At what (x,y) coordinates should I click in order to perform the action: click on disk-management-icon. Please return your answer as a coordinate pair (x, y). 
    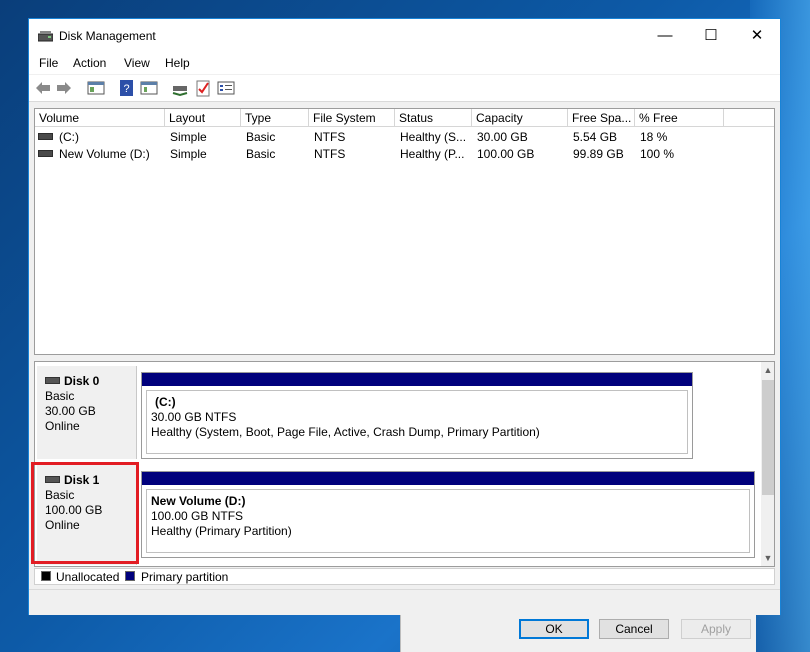
    Looking at the image, I should click on (45, 36).